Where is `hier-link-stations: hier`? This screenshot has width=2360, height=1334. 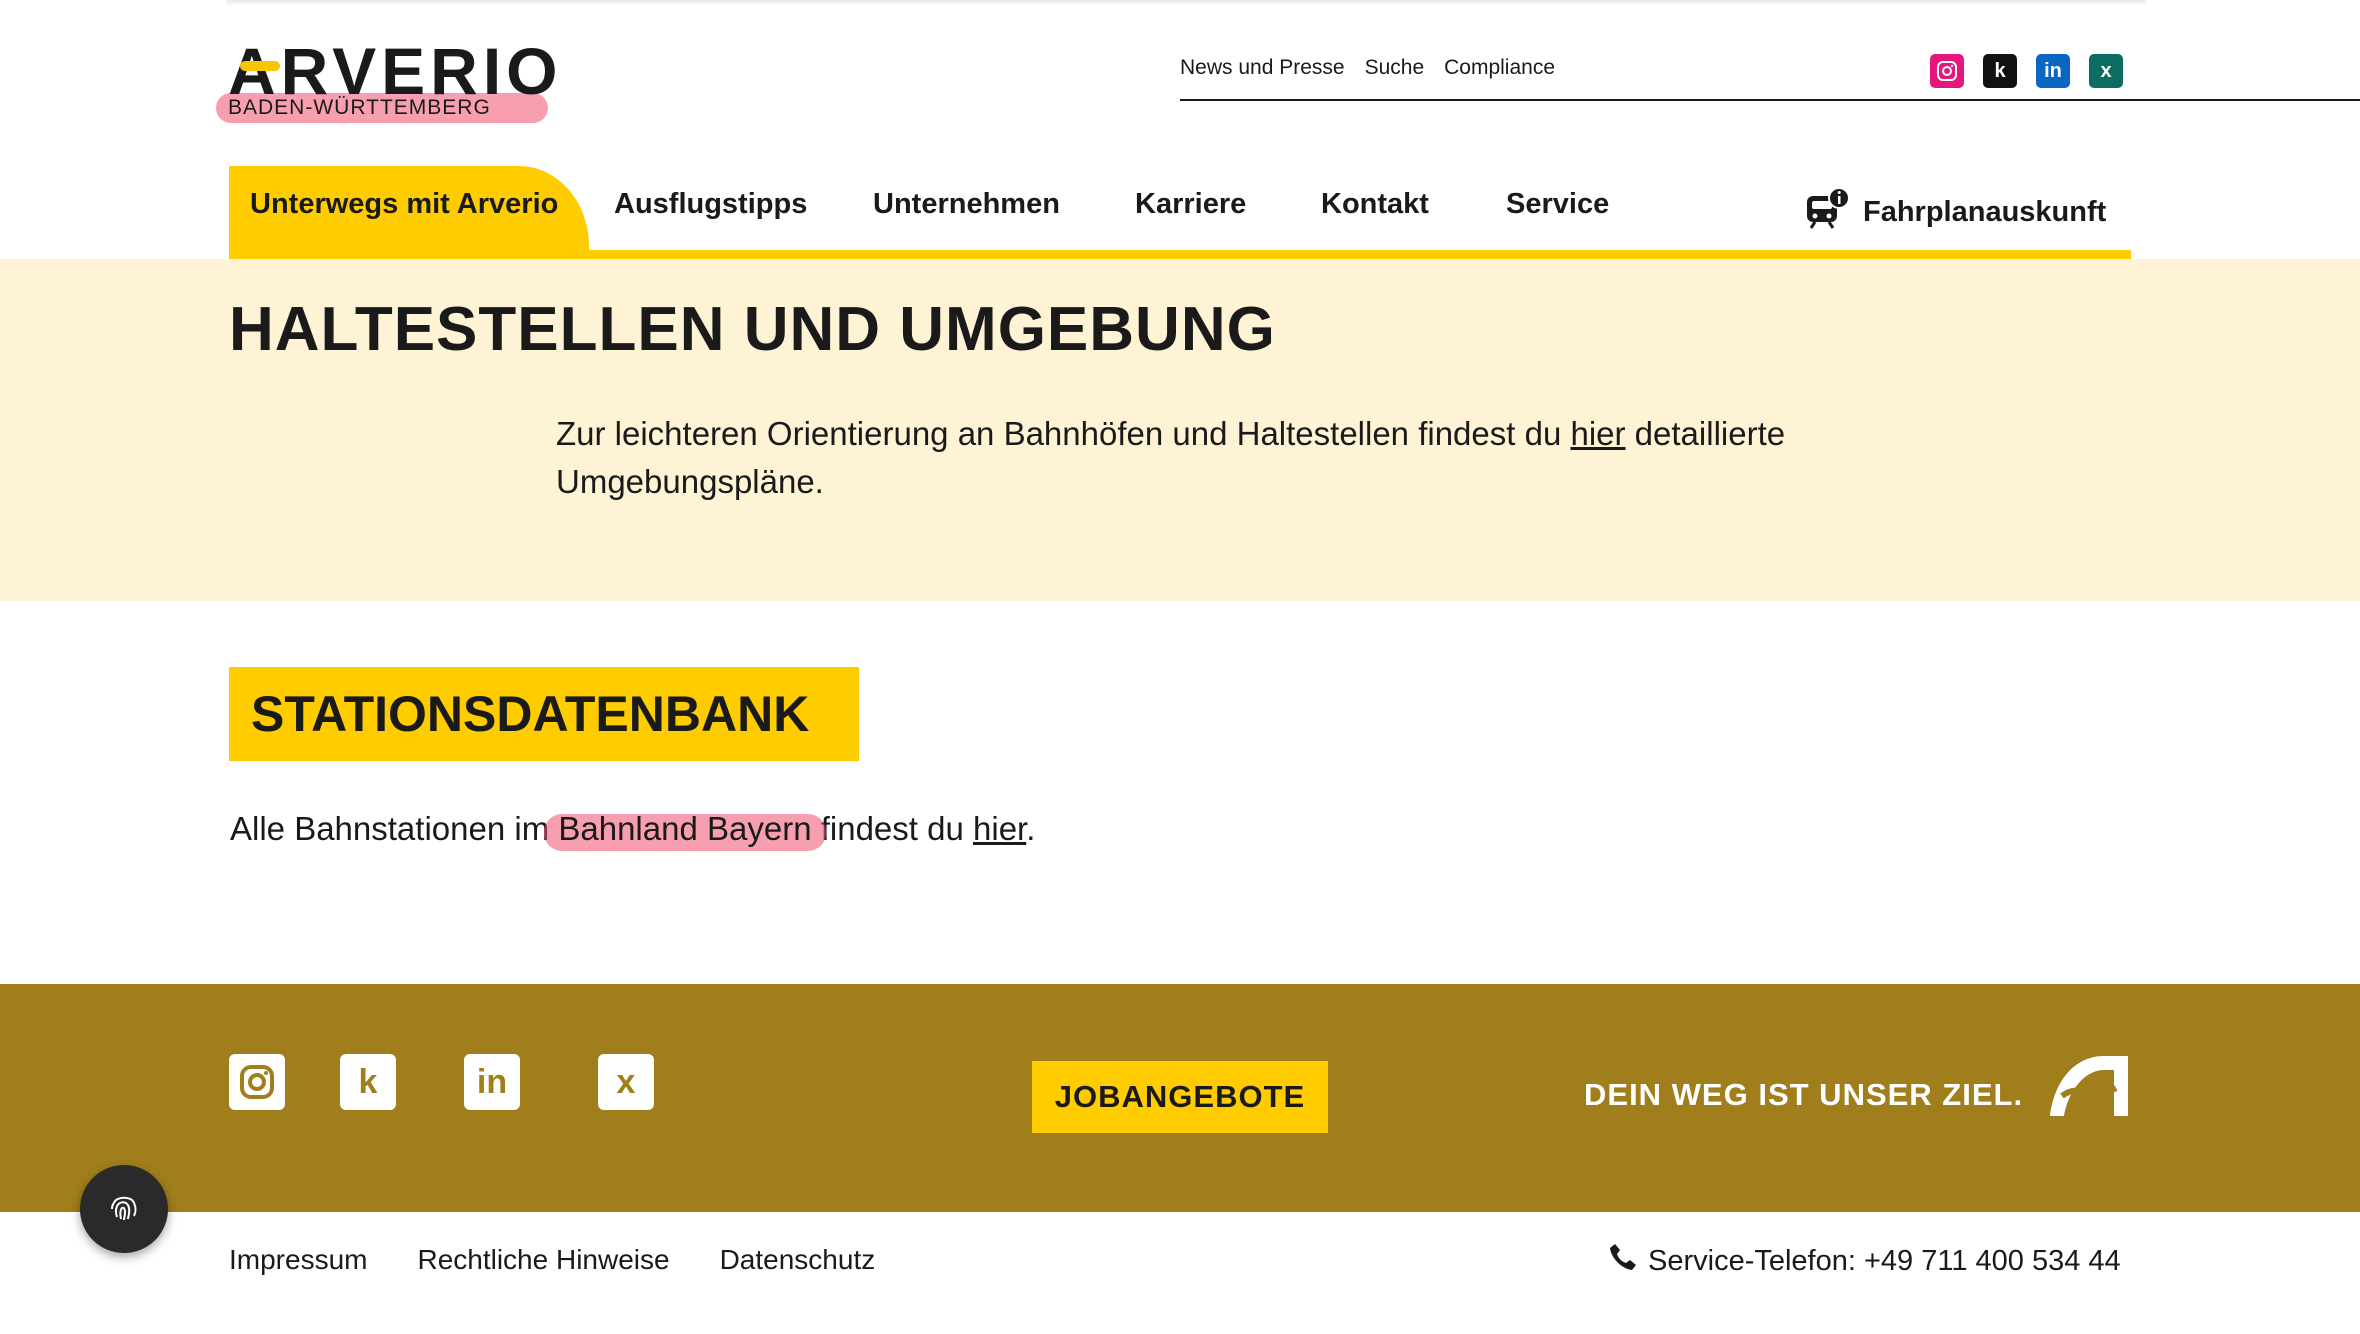 hier-link-stations: hier is located at coordinates (999, 828).